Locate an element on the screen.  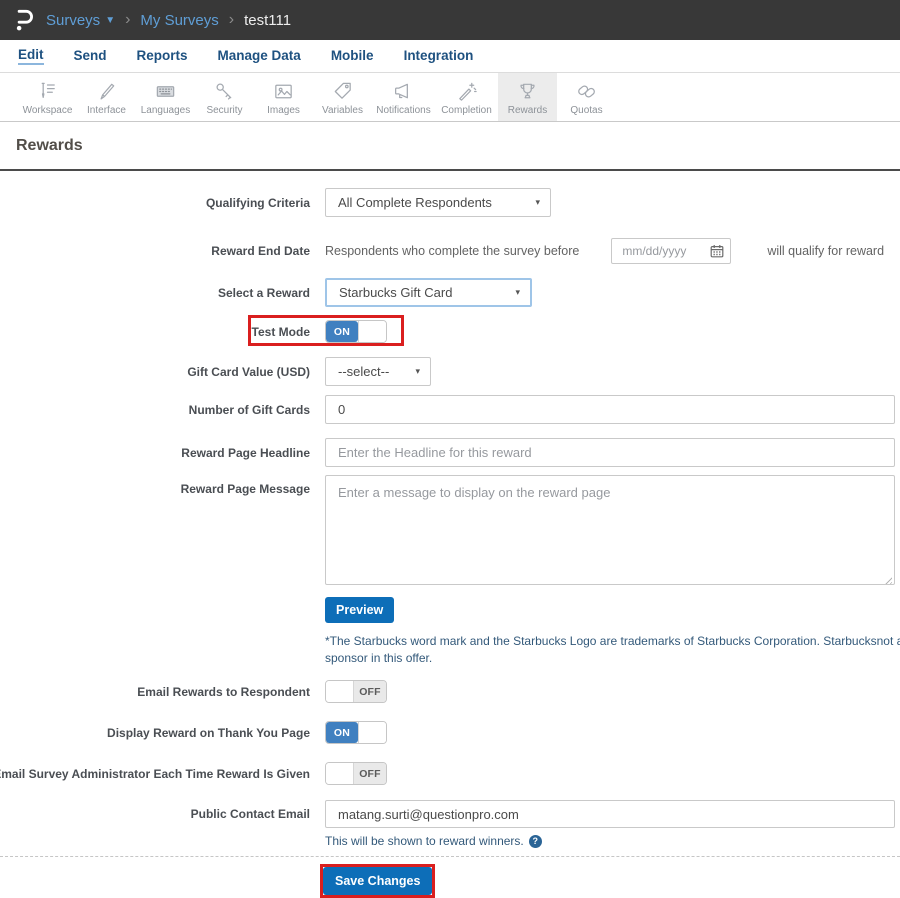
test-mode-row: Test Mode ON is located at coordinates (450, 330).